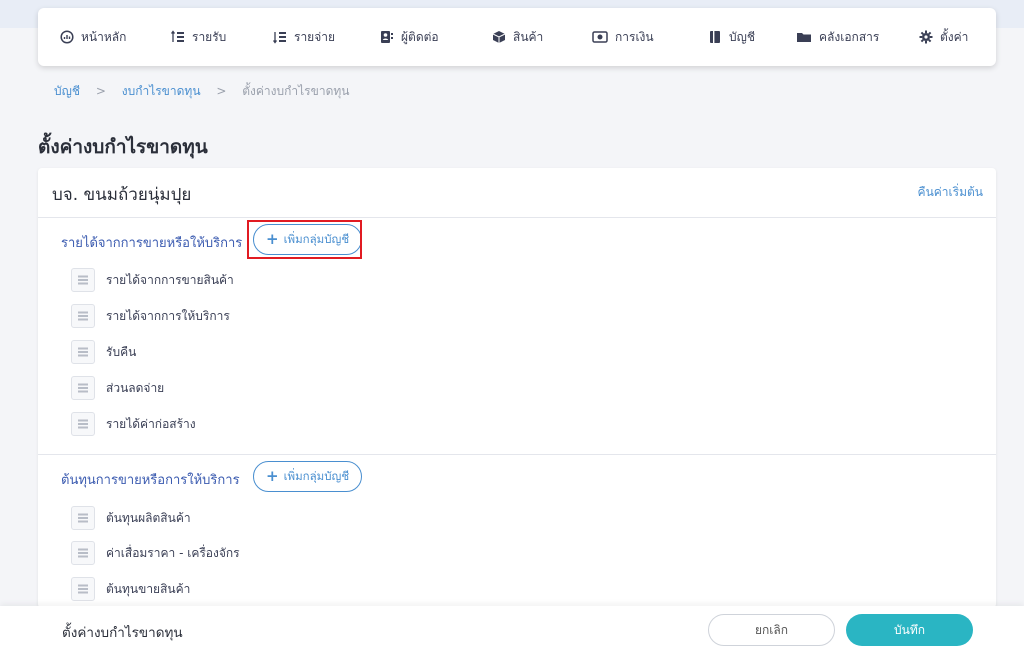 The image size is (1024, 653). Describe the element at coordinates (177, 36) in the screenshot. I see `income-icon` at that location.